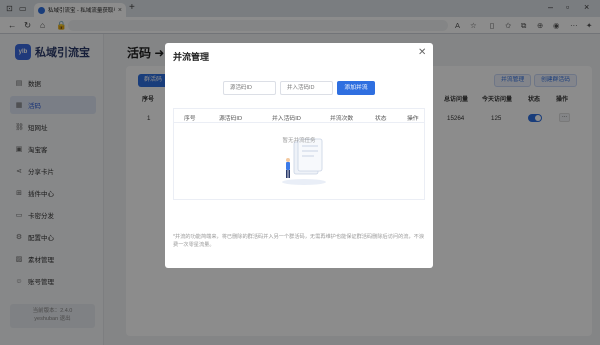 Image resolution: width=600 pixels, height=345 pixels. Describe the element at coordinates (249, 88) in the screenshot. I see `source-id-input` at that location.